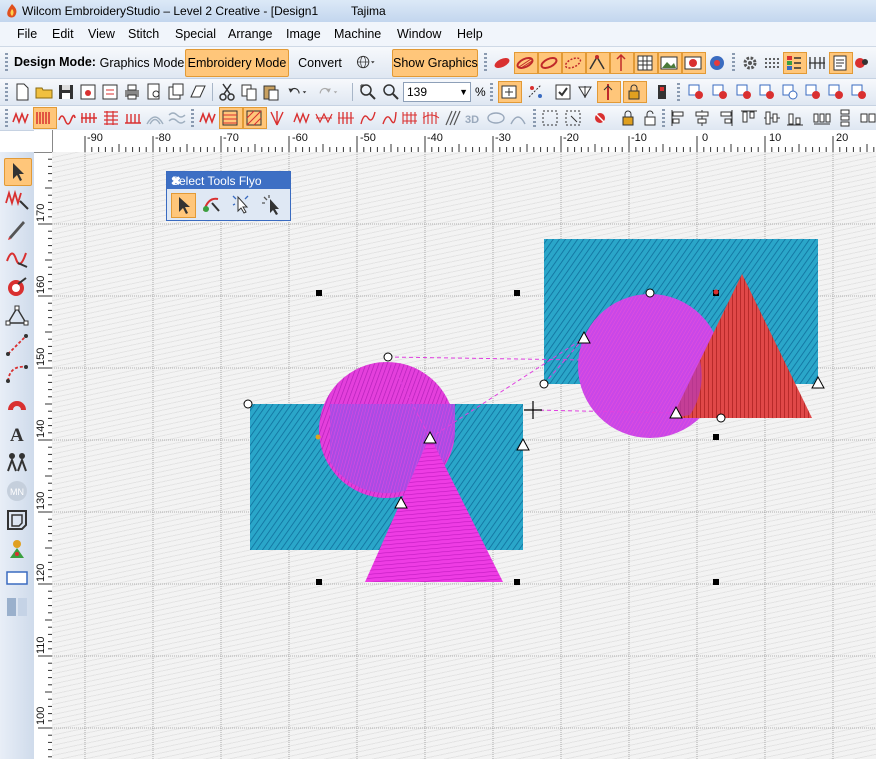  I want to click on dotted-grid-icon, so click(772, 63).